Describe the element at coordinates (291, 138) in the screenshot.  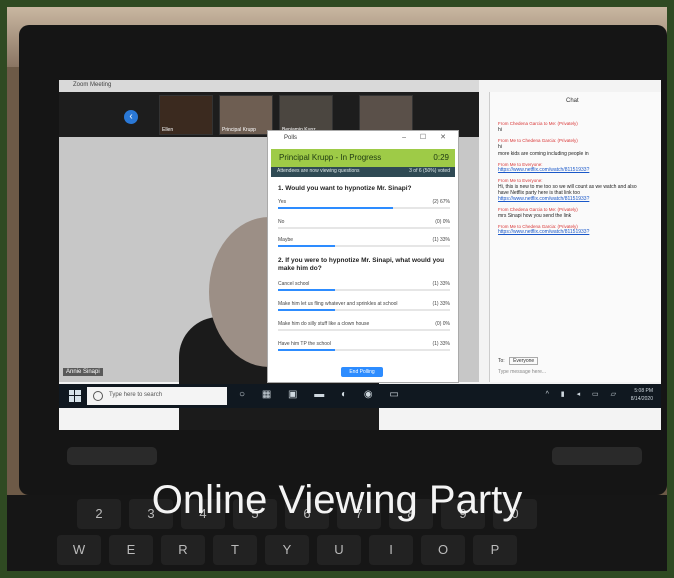
I see `poll-window-title: Polls` at that location.